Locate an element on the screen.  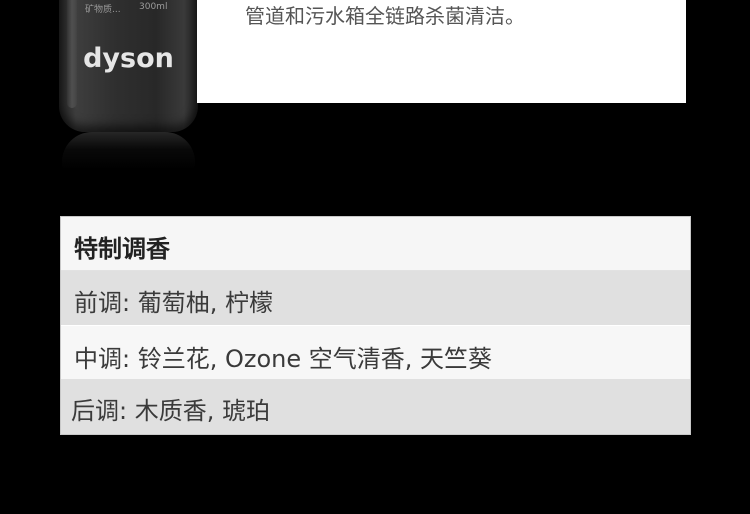
table-row-base-notes: 后调: 木质香, 琥珀 is located at coordinates (375, 406).